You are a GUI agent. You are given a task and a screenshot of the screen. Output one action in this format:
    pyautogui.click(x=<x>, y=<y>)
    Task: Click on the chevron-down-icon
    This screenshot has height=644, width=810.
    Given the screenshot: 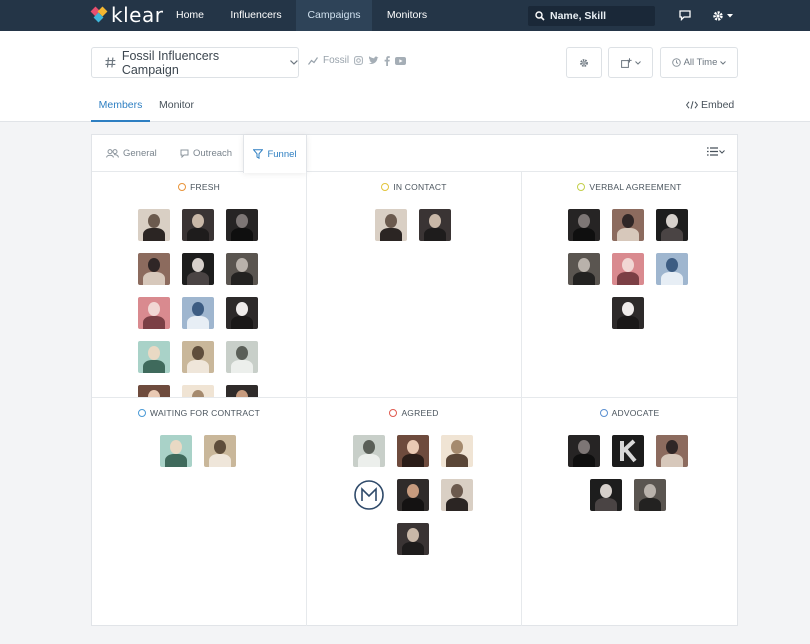 What is the action you would take?
    pyautogui.click(x=723, y=62)
    